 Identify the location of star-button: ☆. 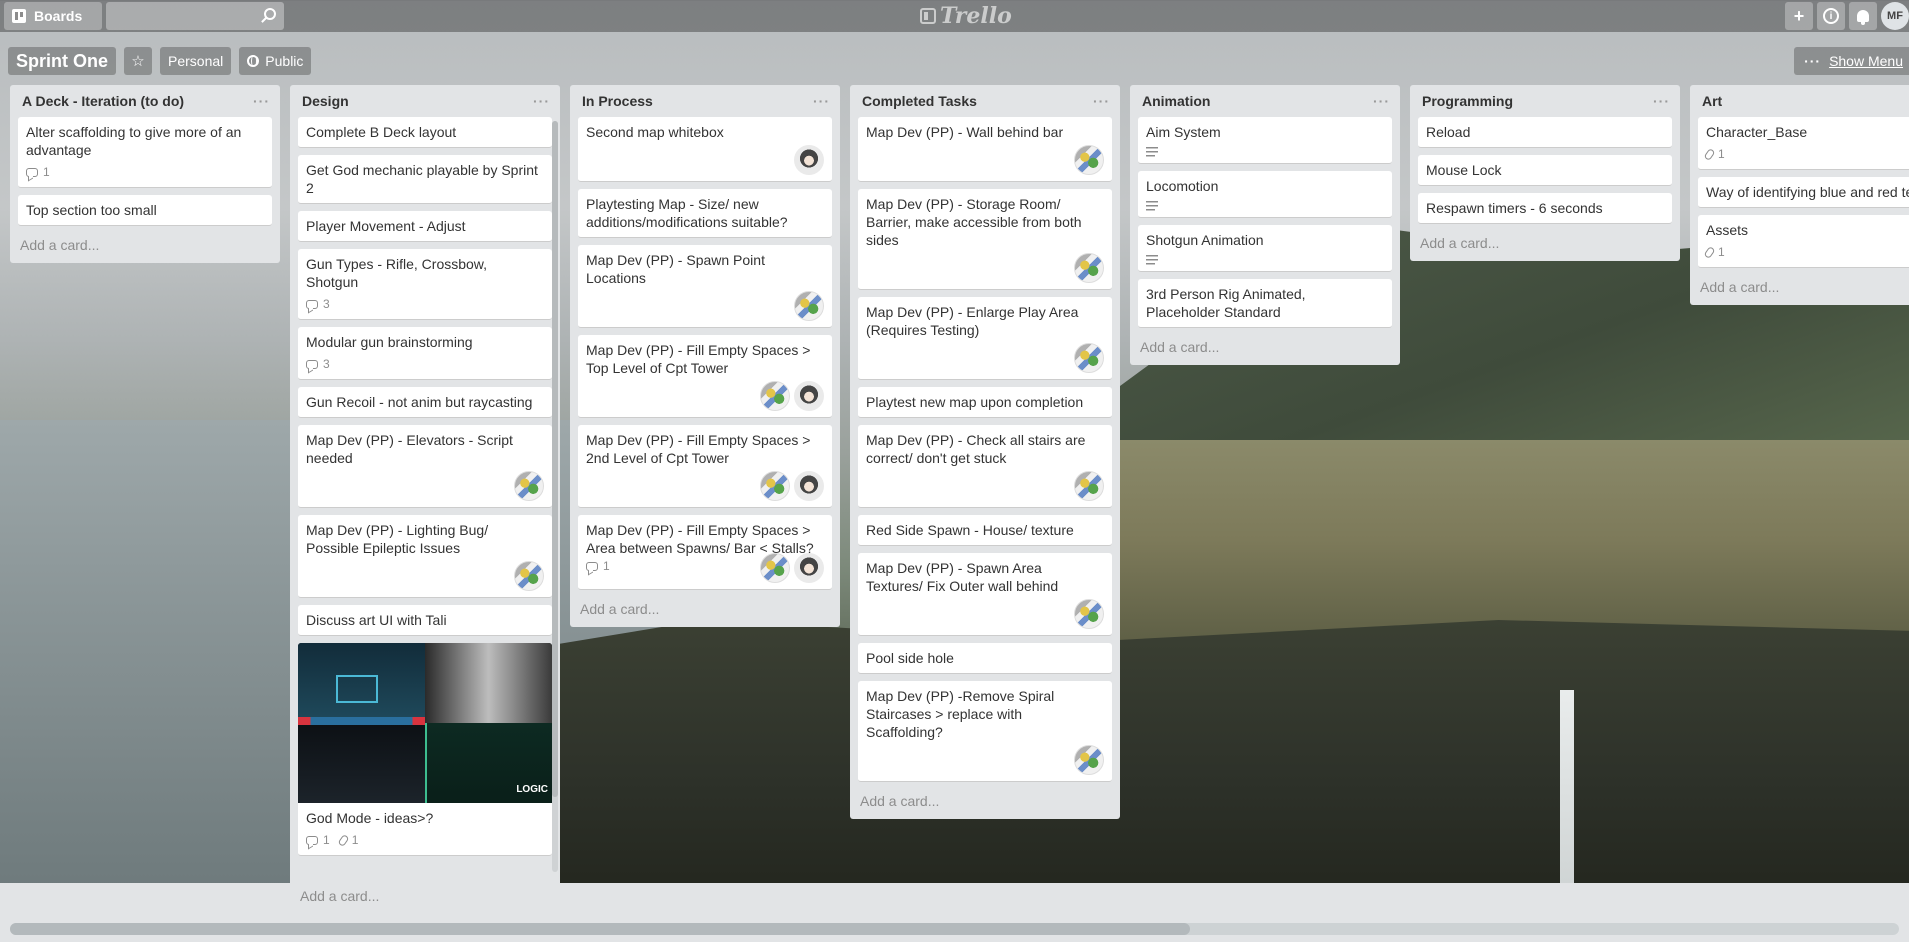
(138, 61).